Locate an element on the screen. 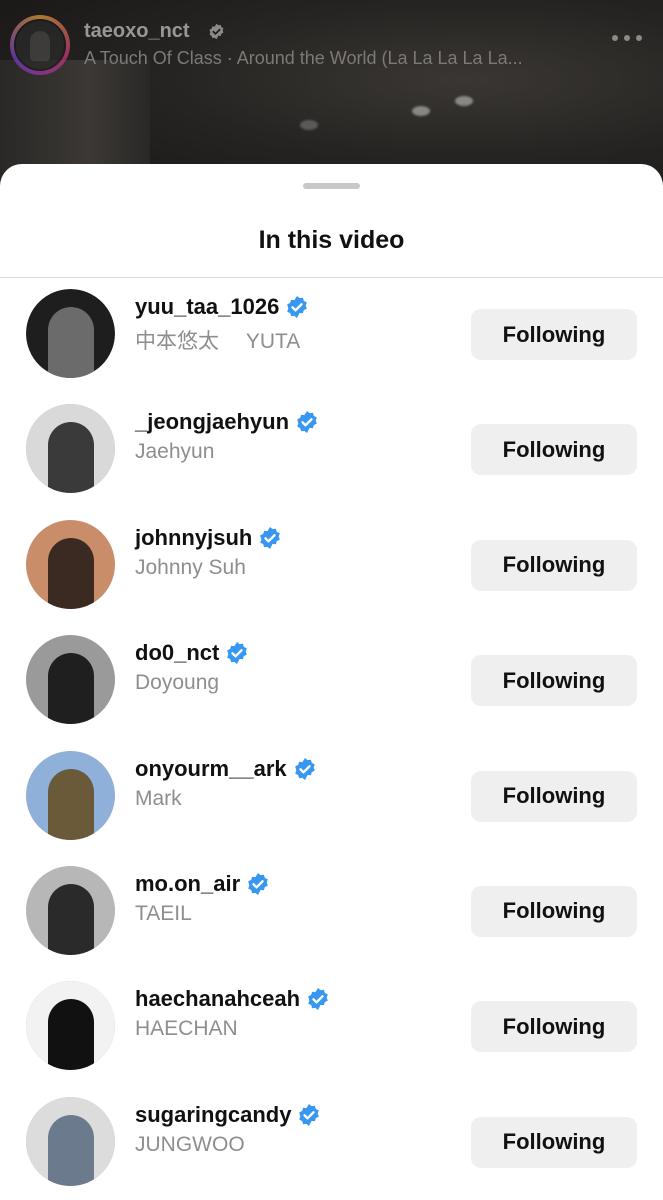  username: _jeongjaehyun is located at coordinates (212, 422).